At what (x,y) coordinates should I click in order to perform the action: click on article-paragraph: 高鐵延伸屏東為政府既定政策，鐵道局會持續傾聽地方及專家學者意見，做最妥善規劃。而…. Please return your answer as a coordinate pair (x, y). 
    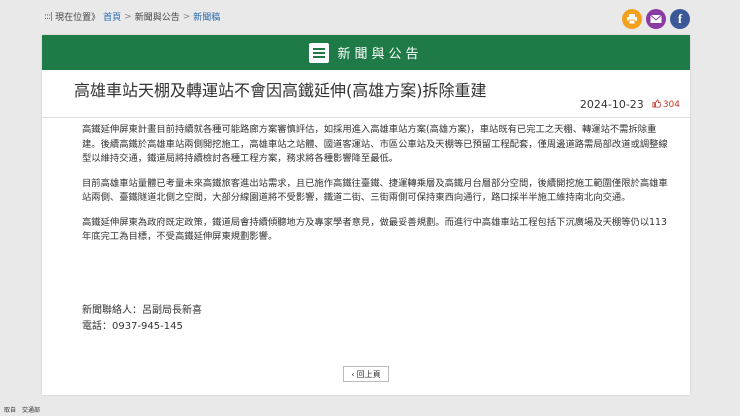
    Looking at the image, I should click on (374, 229).